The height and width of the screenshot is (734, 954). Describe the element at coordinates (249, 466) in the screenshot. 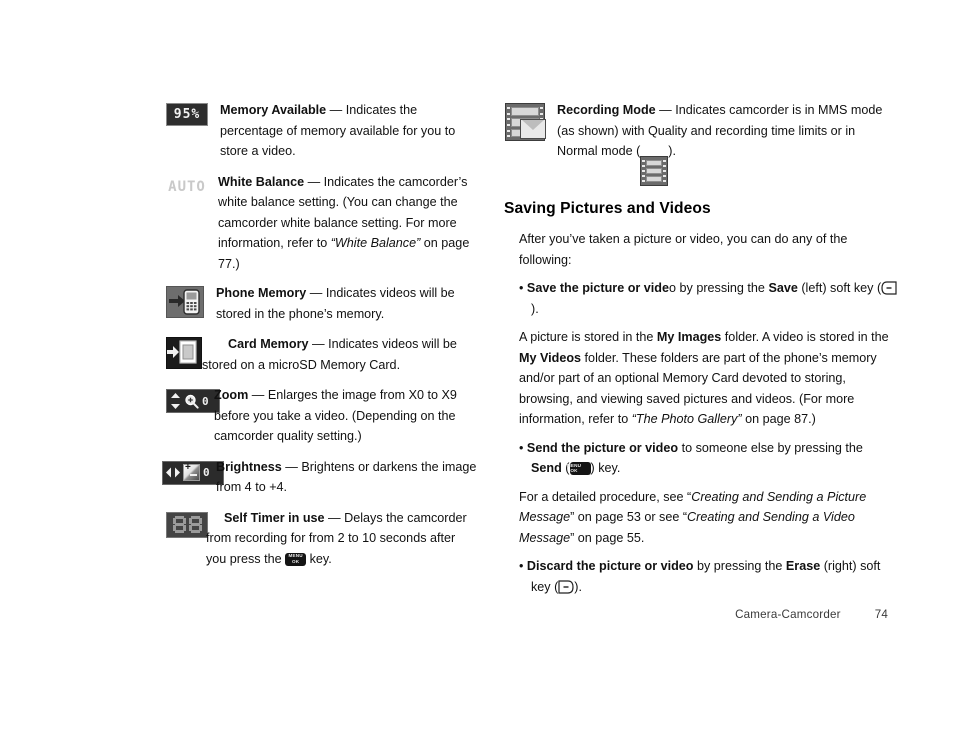

I see `term-brightness: Brightness` at that location.